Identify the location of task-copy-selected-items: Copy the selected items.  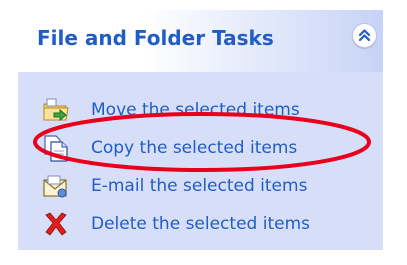
(207, 149).